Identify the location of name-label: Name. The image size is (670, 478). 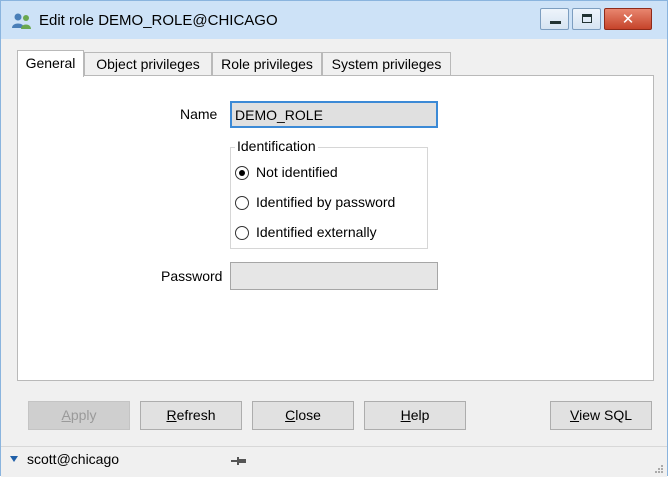
(199, 114).